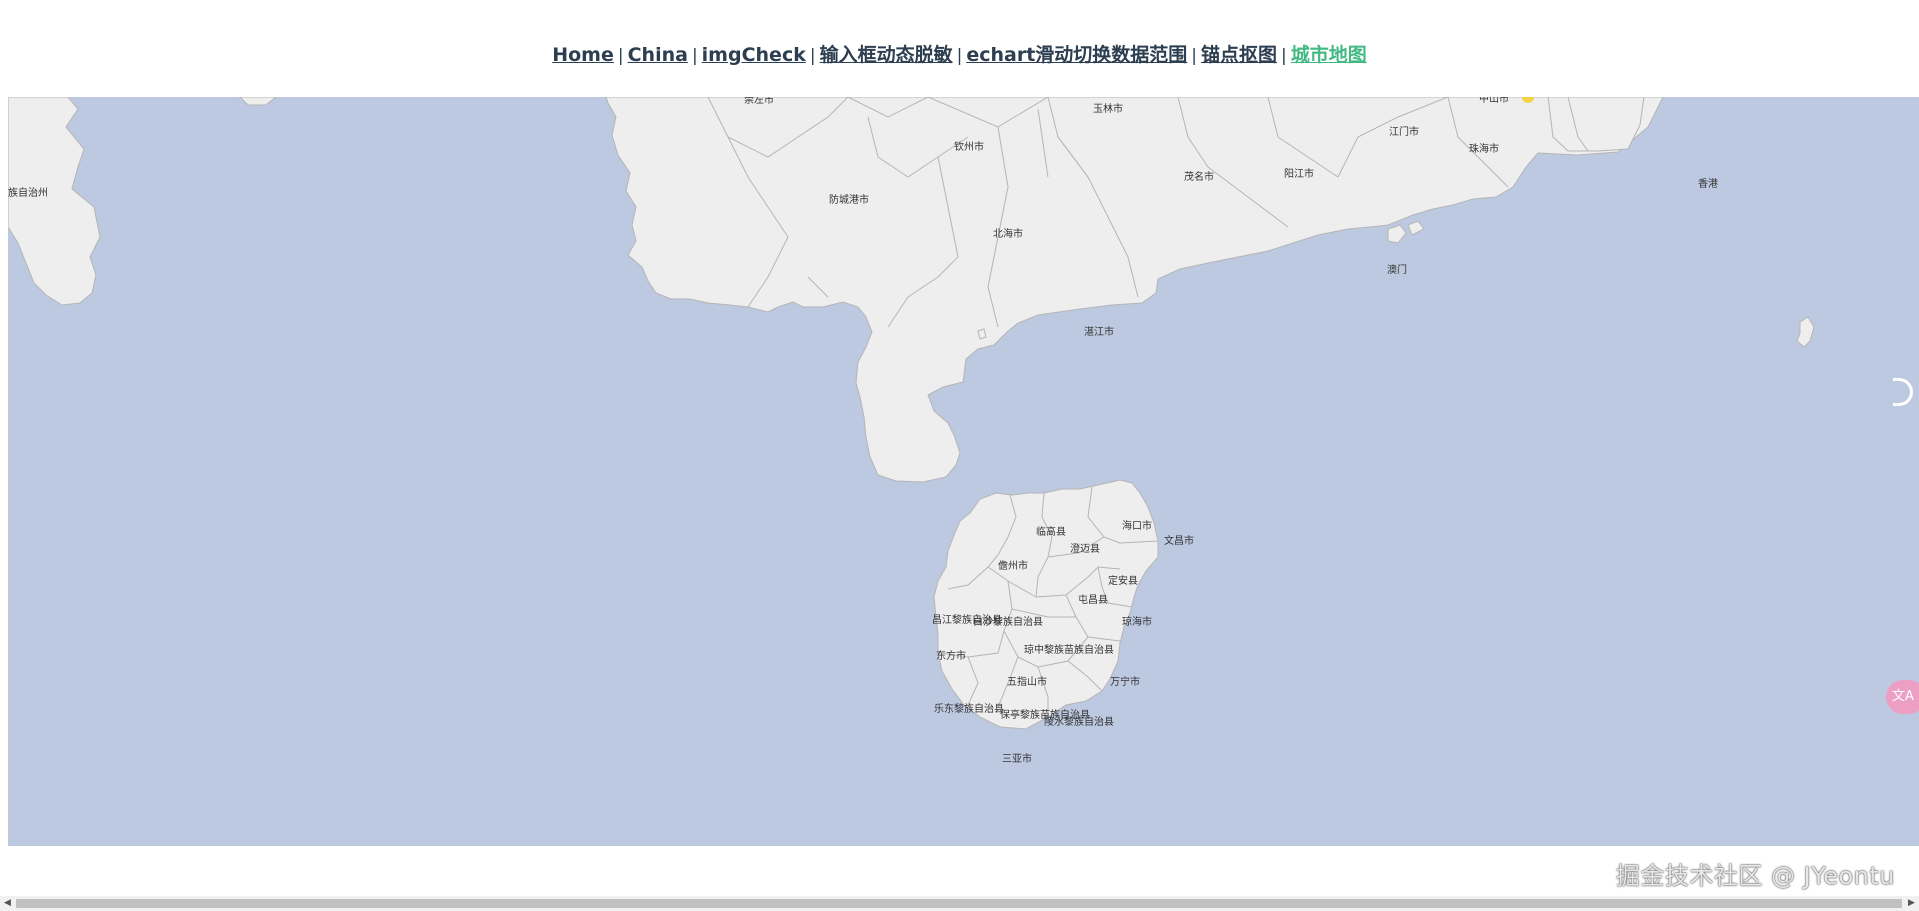  What do you see at coordinates (1123, 580) in the screenshot?
I see `city-label-dingan: 定安县` at bounding box center [1123, 580].